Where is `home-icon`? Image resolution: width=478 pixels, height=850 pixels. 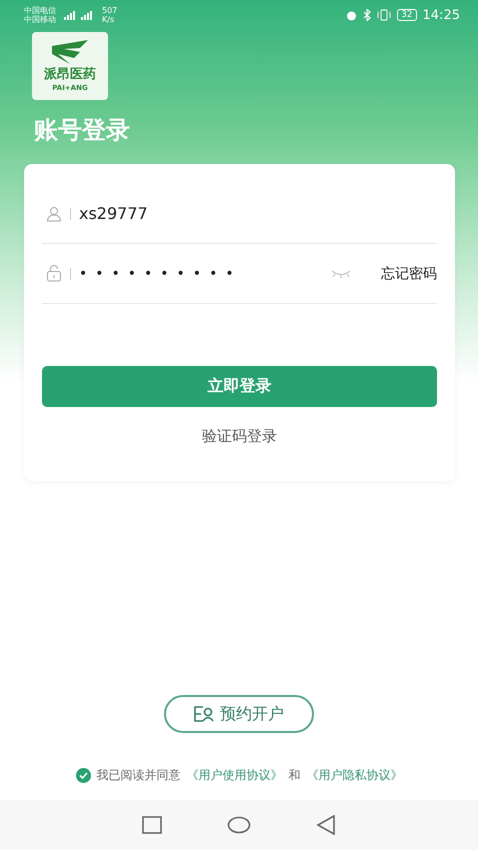
home-icon is located at coordinates (238, 825).